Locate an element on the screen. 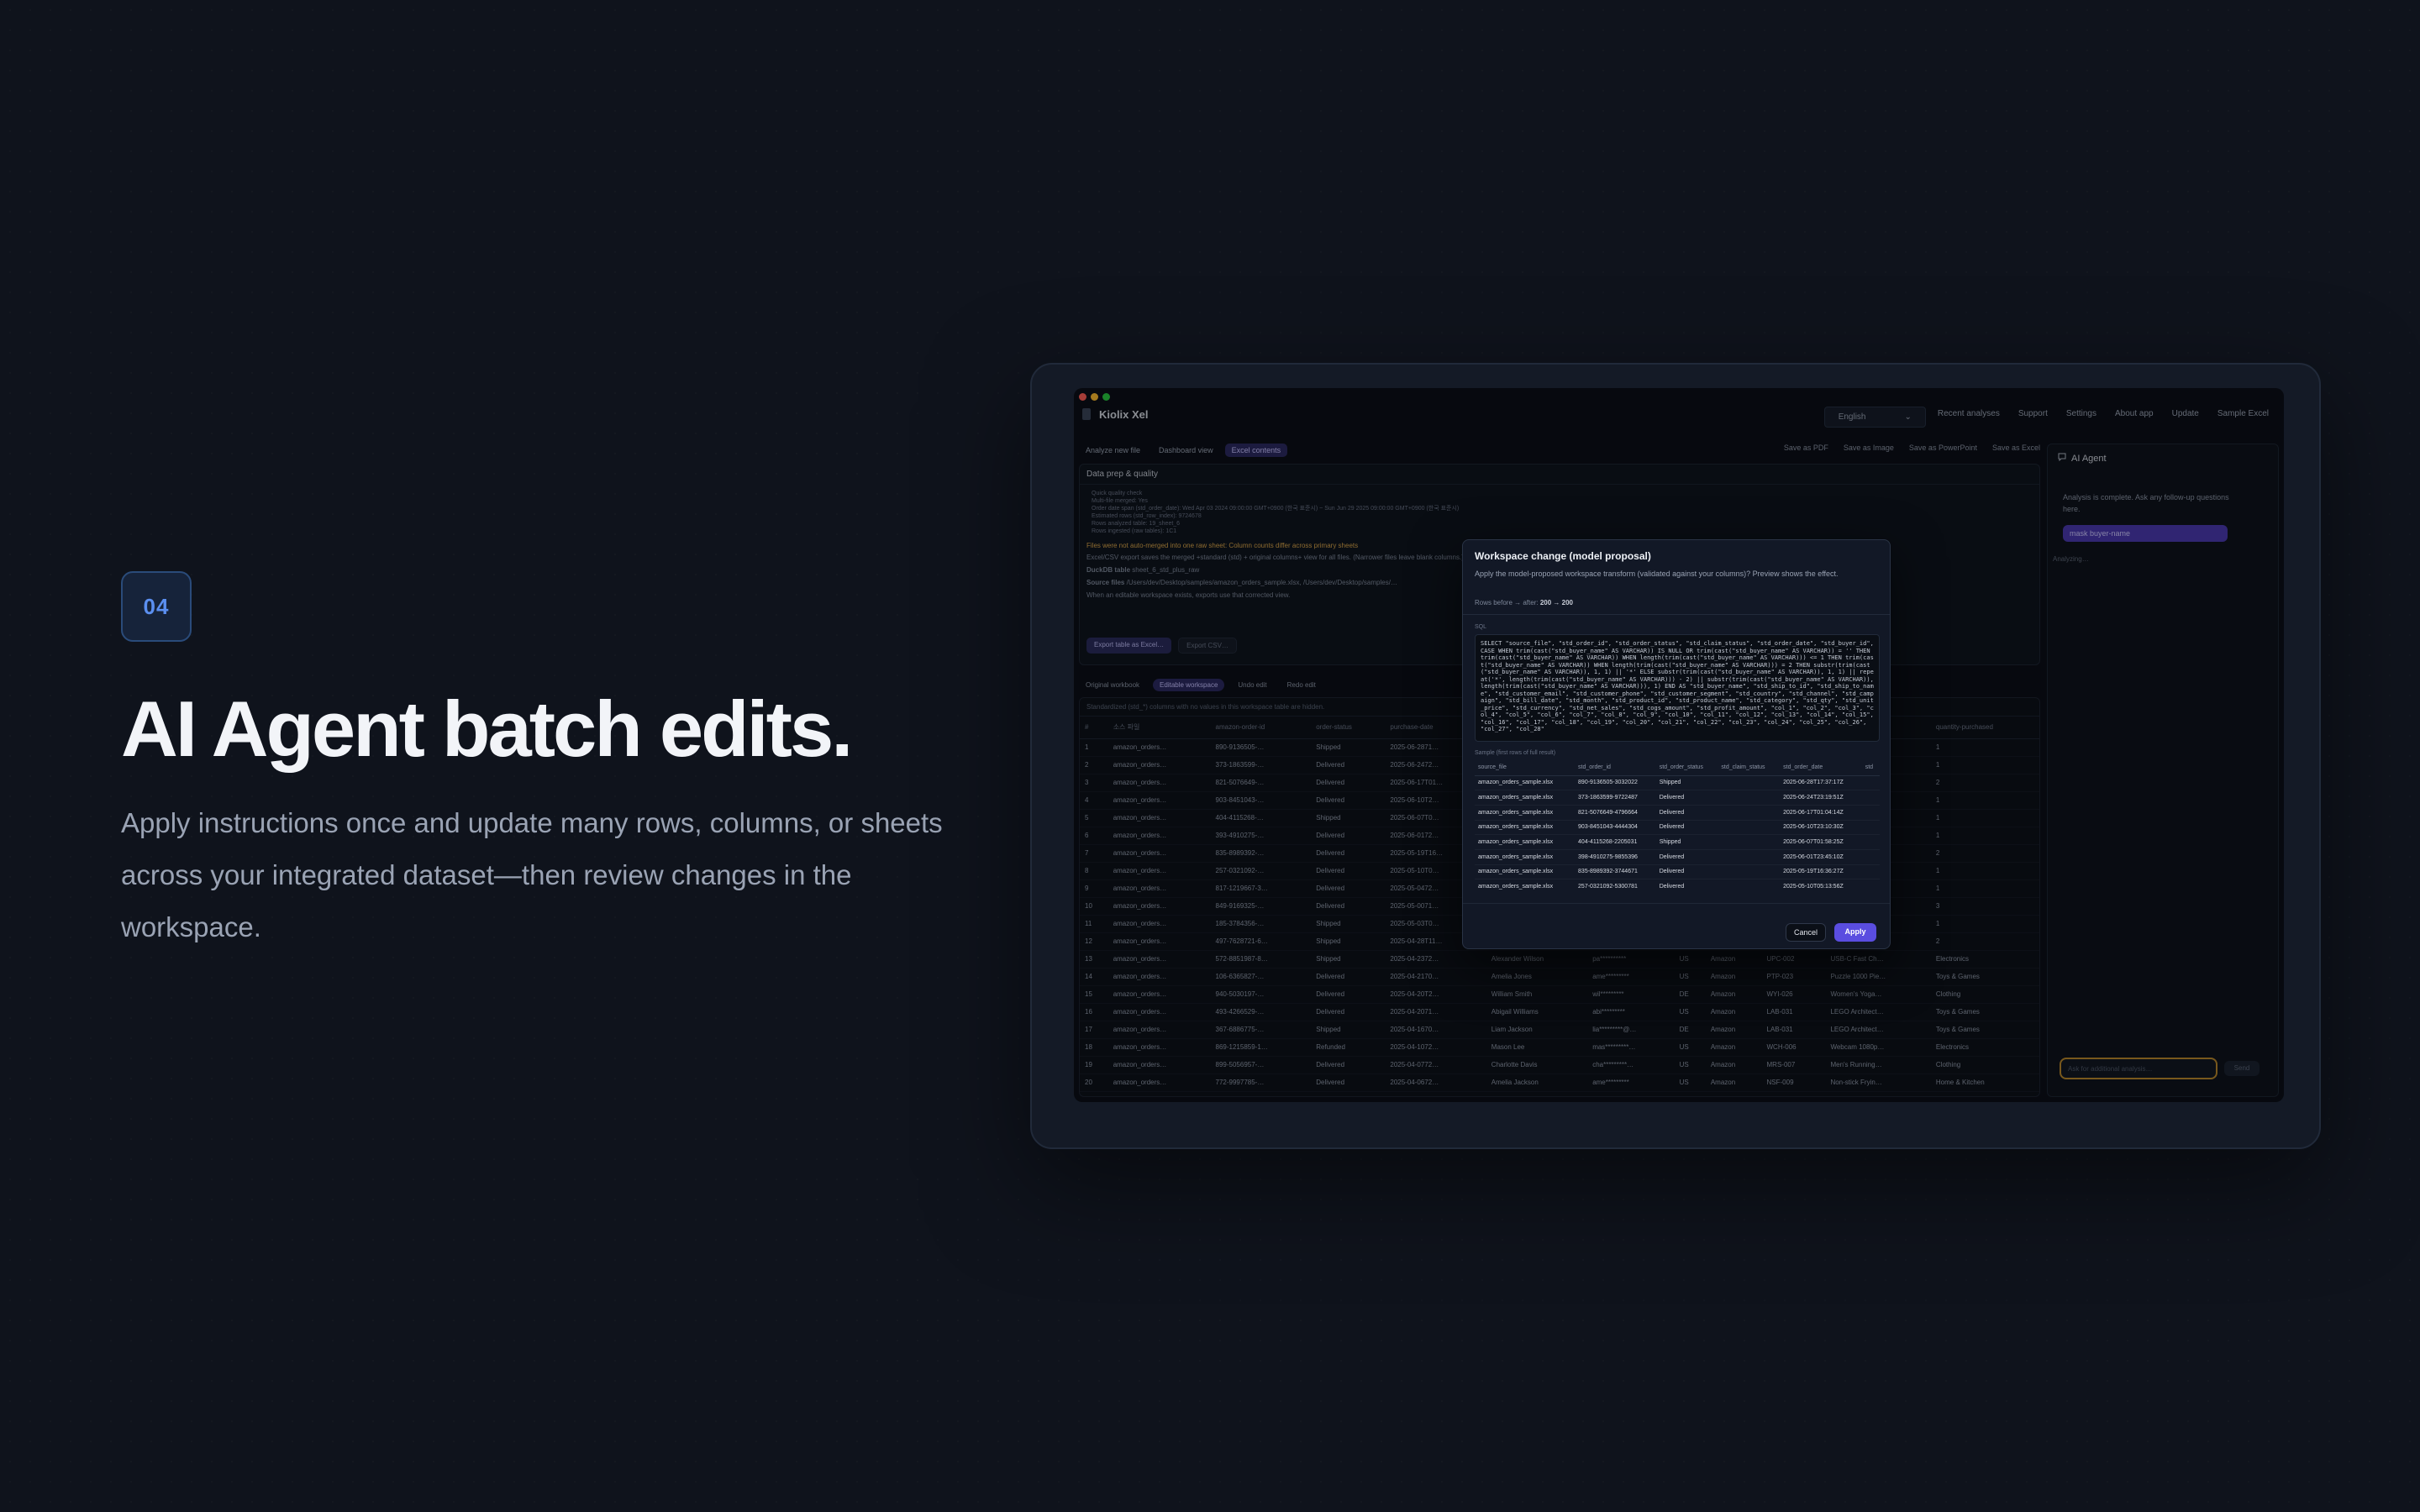 This screenshot has width=2420, height=1512. sample-cell: 890-9136505-3032022 is located at coordinates (1616, 783).